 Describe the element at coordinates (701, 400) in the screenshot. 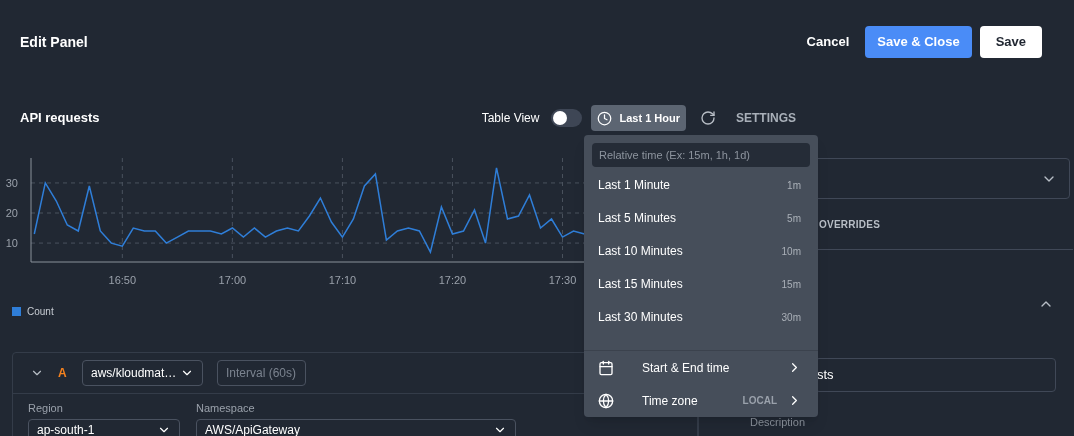

I see `menu-row: Time zone LOCAL` at that location.